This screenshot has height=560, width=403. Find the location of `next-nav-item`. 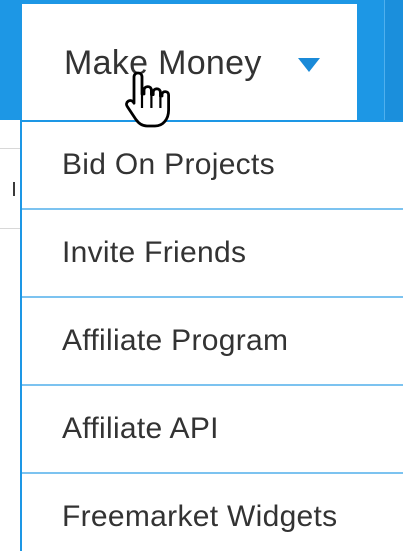

next-nav-item is located at coordinates (393, 60).